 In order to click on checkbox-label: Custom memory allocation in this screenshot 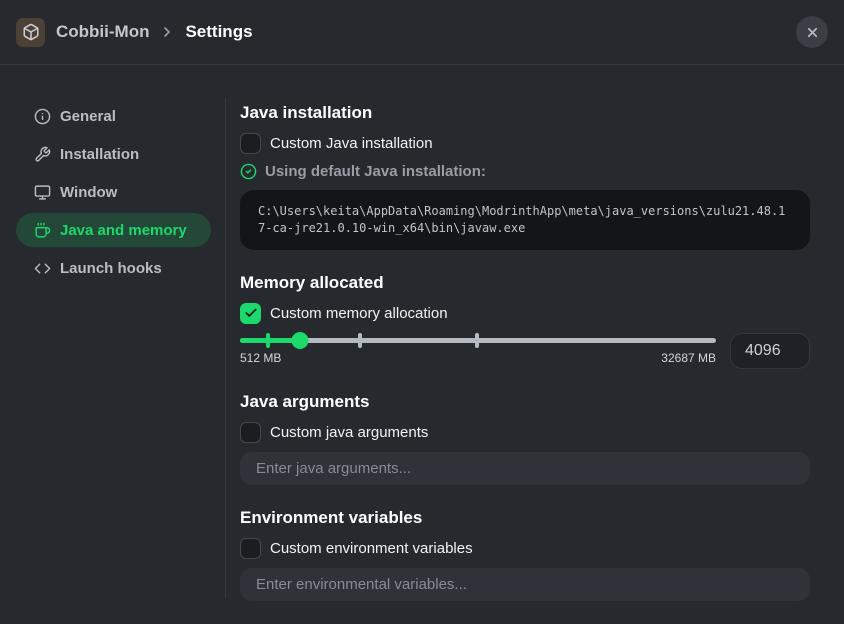, I will do `click(359, 313)`.